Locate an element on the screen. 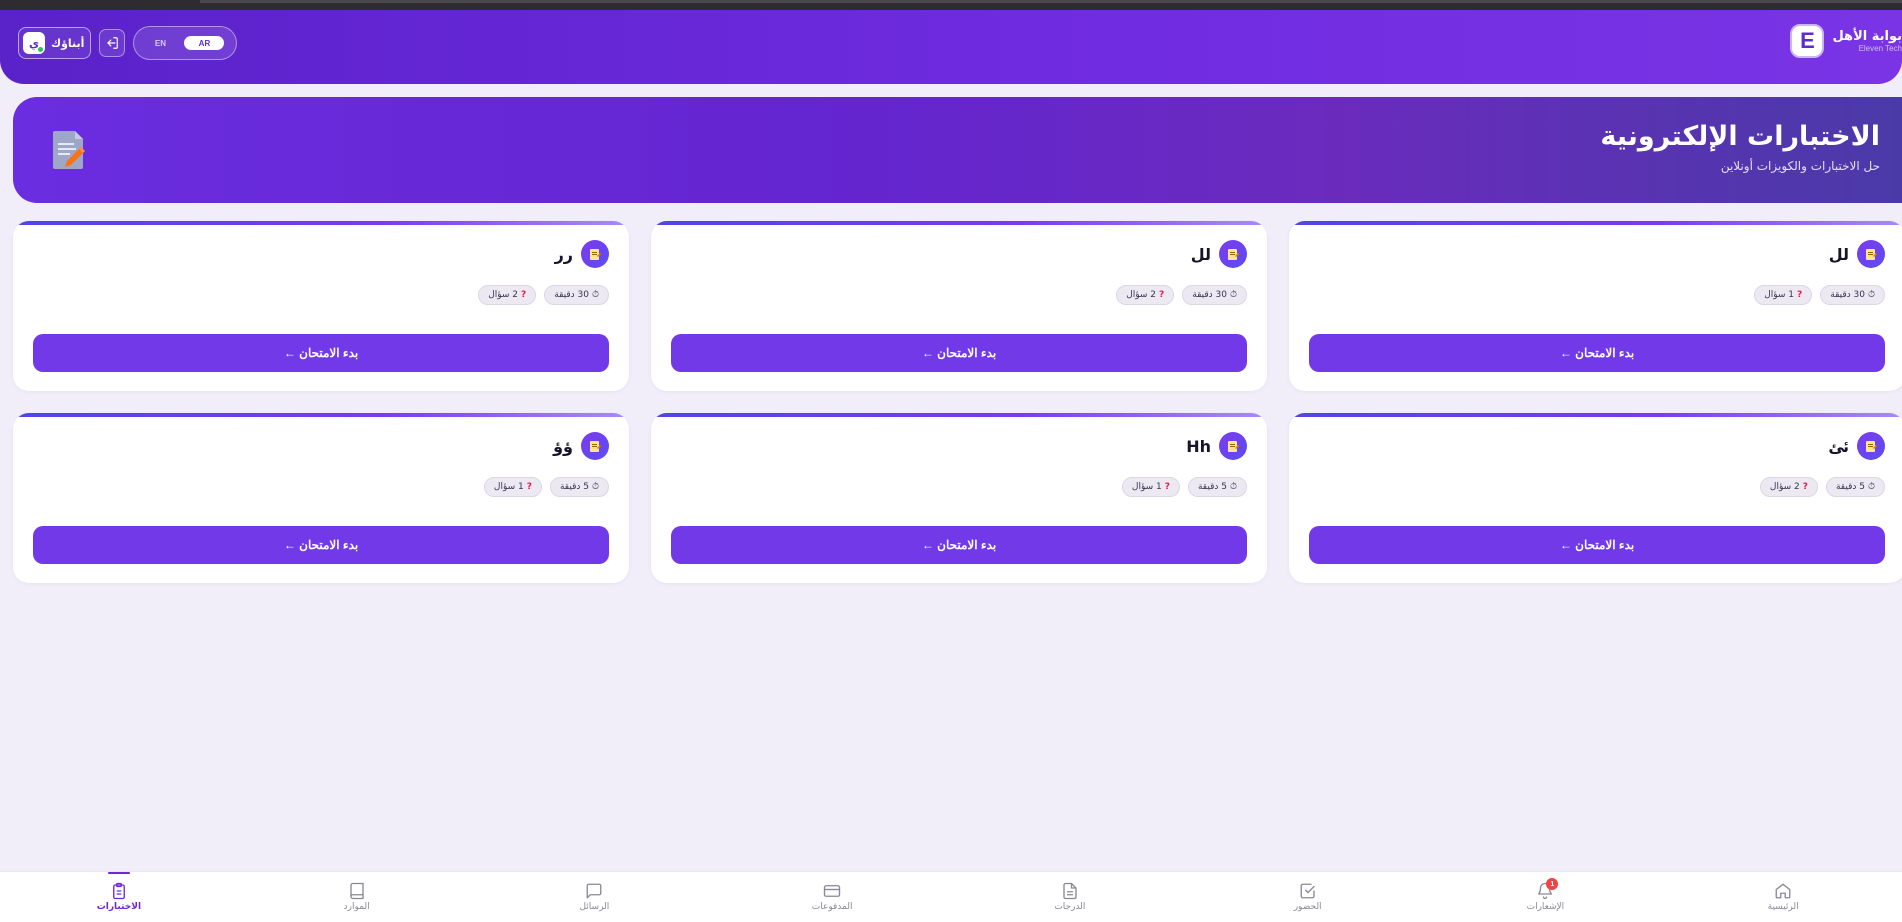  nav-item-messages: الرسائل is located at coordinates (595, 897).